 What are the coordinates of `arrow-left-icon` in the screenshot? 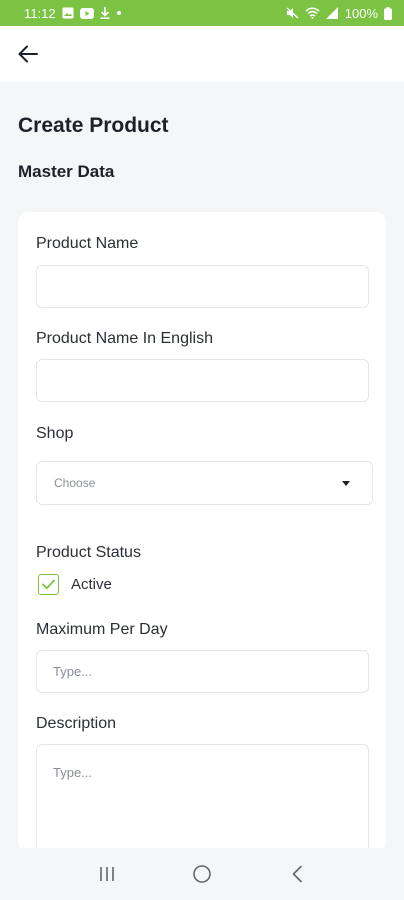 It's located at (28, 54).